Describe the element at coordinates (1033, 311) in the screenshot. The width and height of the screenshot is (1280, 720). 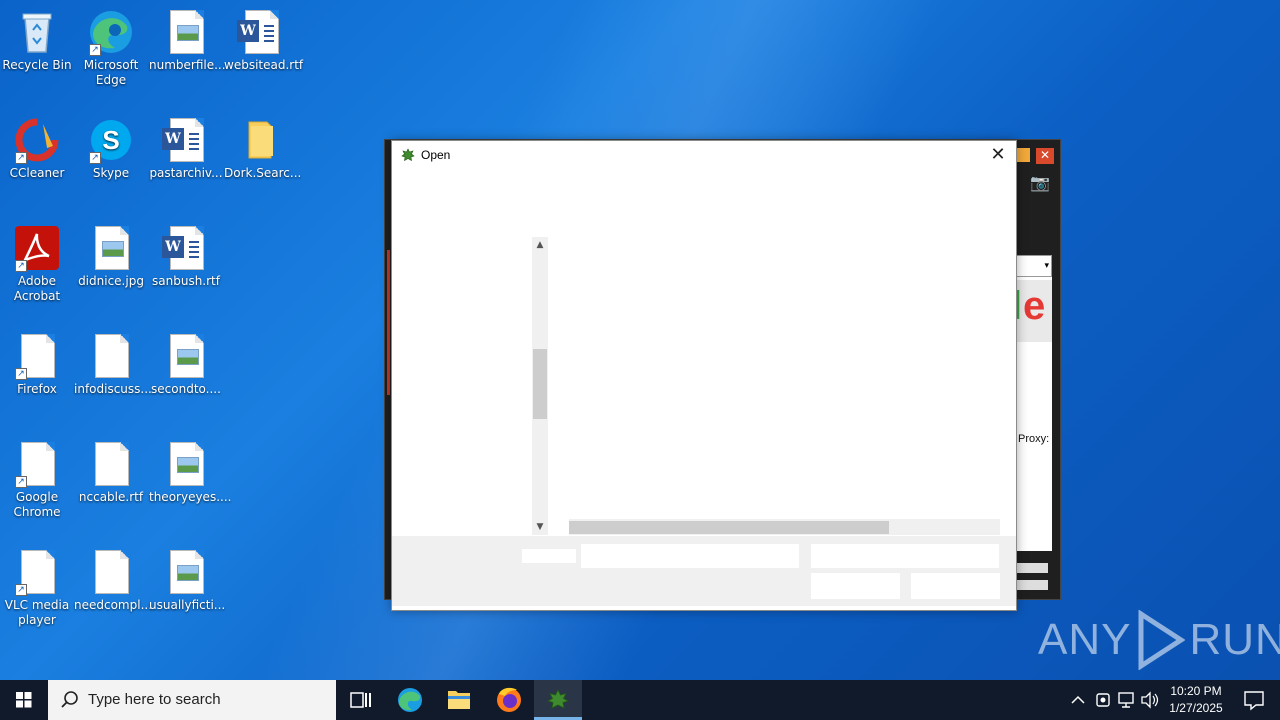
I see `google-logo-fragment: le` at that location.